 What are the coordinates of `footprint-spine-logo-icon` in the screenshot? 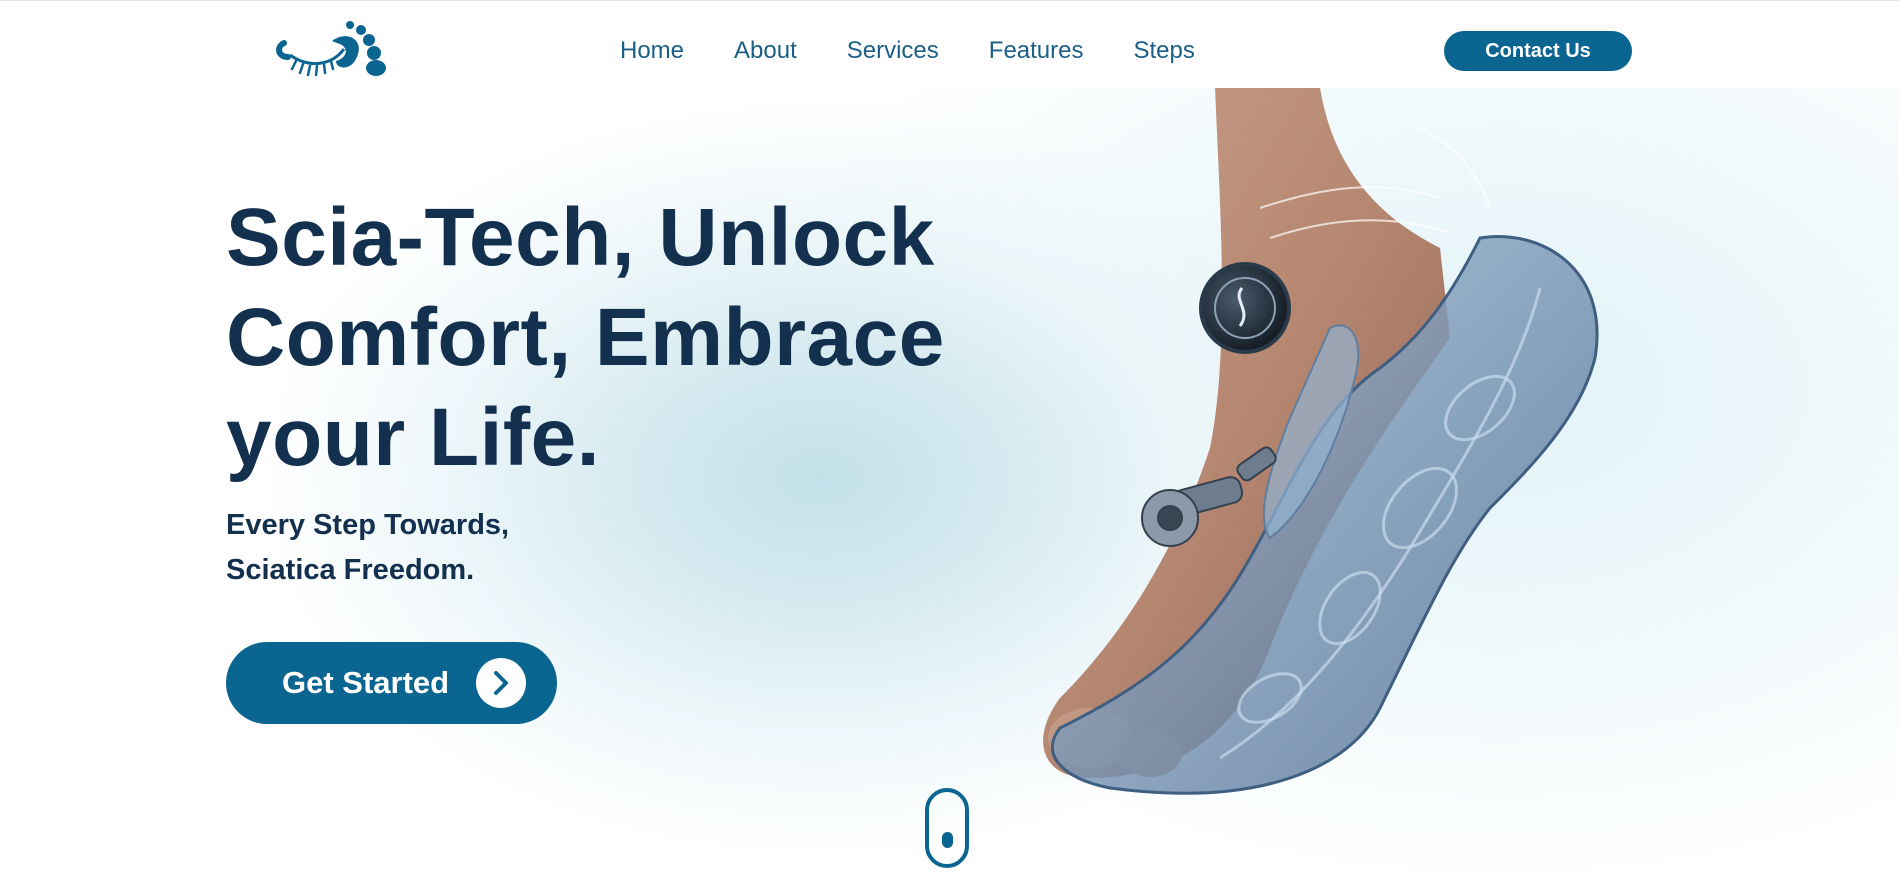 It's located at (331, 49).